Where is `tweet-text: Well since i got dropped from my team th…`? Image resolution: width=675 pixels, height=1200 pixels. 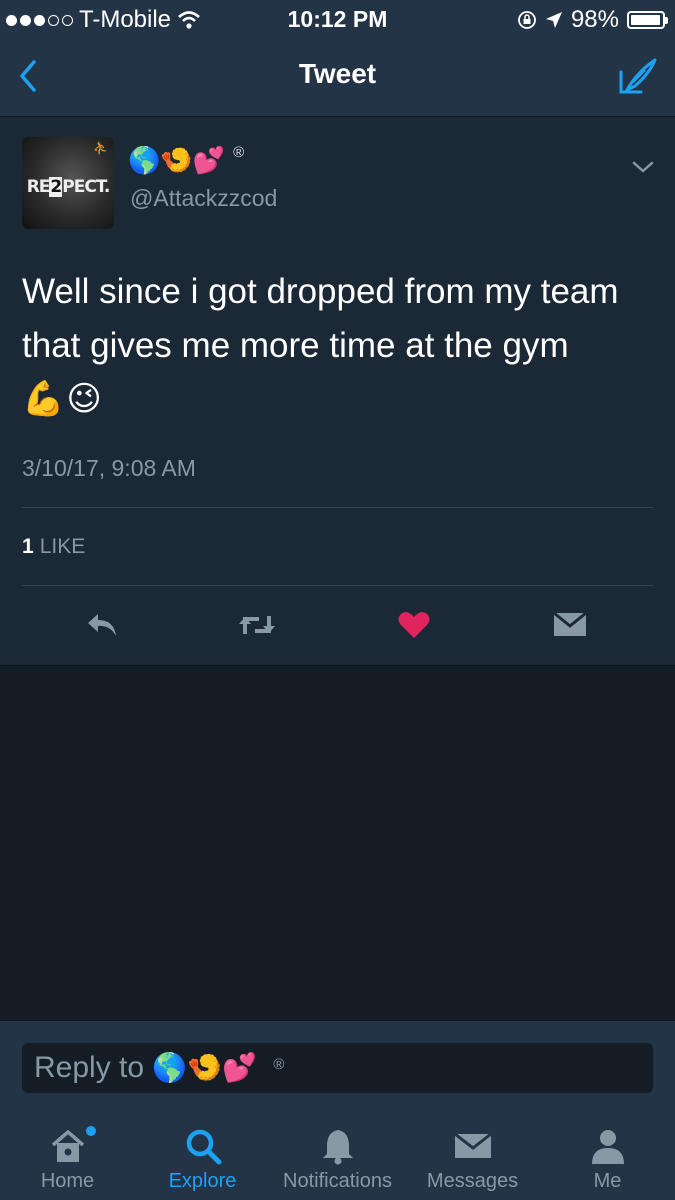 tweet-text: Well since i got dropped from my team th… is located at coordinates (320, 318).